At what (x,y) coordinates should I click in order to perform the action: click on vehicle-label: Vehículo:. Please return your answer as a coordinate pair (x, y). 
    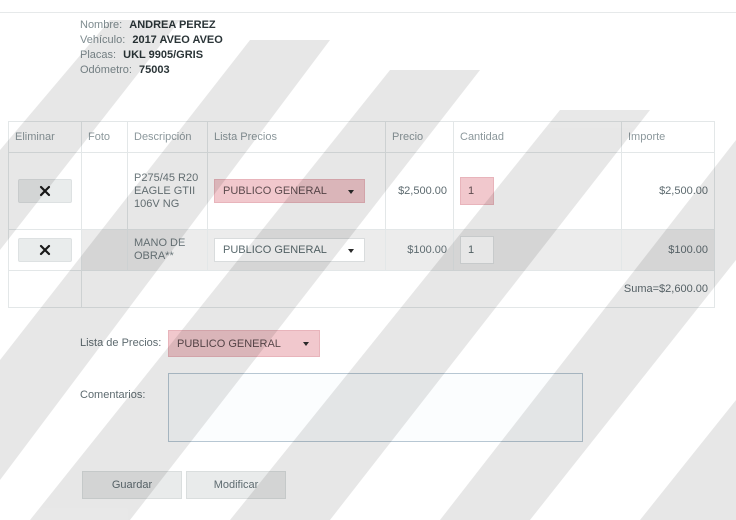
    Looking at the image, I should click on (103, 40).